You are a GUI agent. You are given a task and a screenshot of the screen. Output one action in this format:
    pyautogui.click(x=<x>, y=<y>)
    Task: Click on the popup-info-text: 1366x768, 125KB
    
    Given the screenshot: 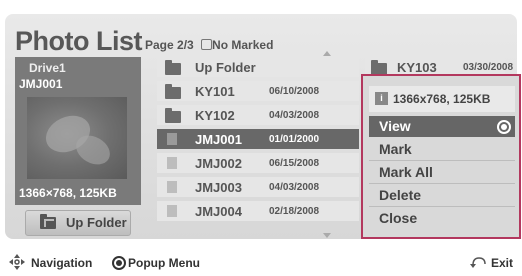 What is the action you would take?
    pyautogui.click(x=442, y=99)
    